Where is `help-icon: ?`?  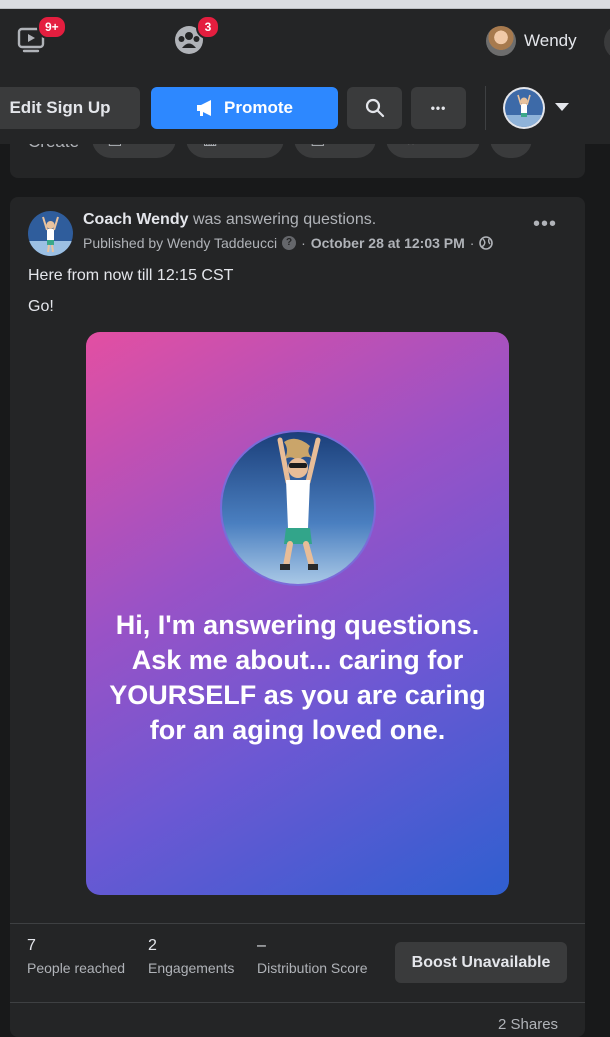
help-icon: ? is located at coordinates (289, 243).